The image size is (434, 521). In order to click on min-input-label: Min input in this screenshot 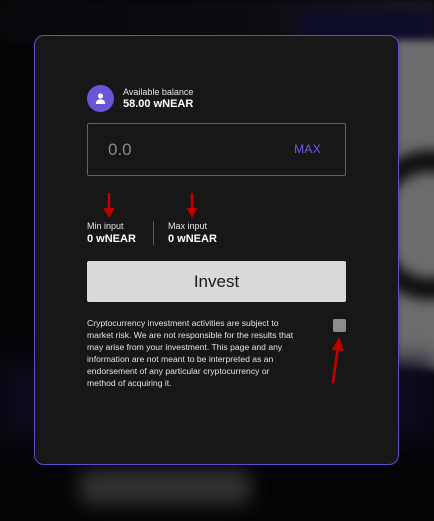, I will do `click(105, 226)`.